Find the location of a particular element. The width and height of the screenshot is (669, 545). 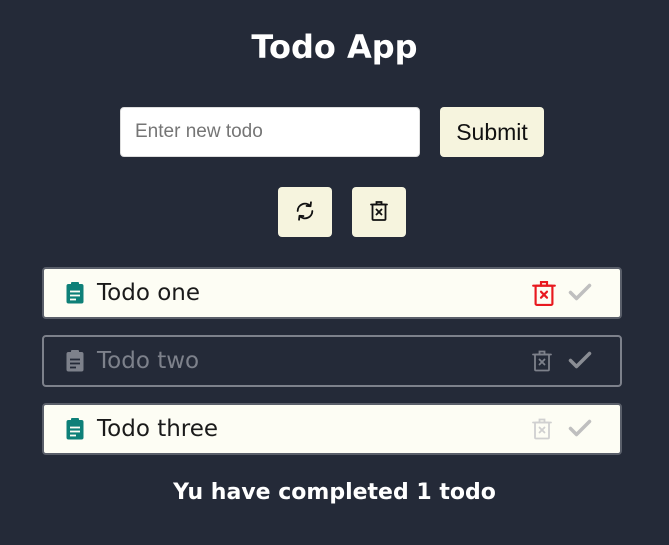

trash-x-icon is located at coordinates (379, 212).